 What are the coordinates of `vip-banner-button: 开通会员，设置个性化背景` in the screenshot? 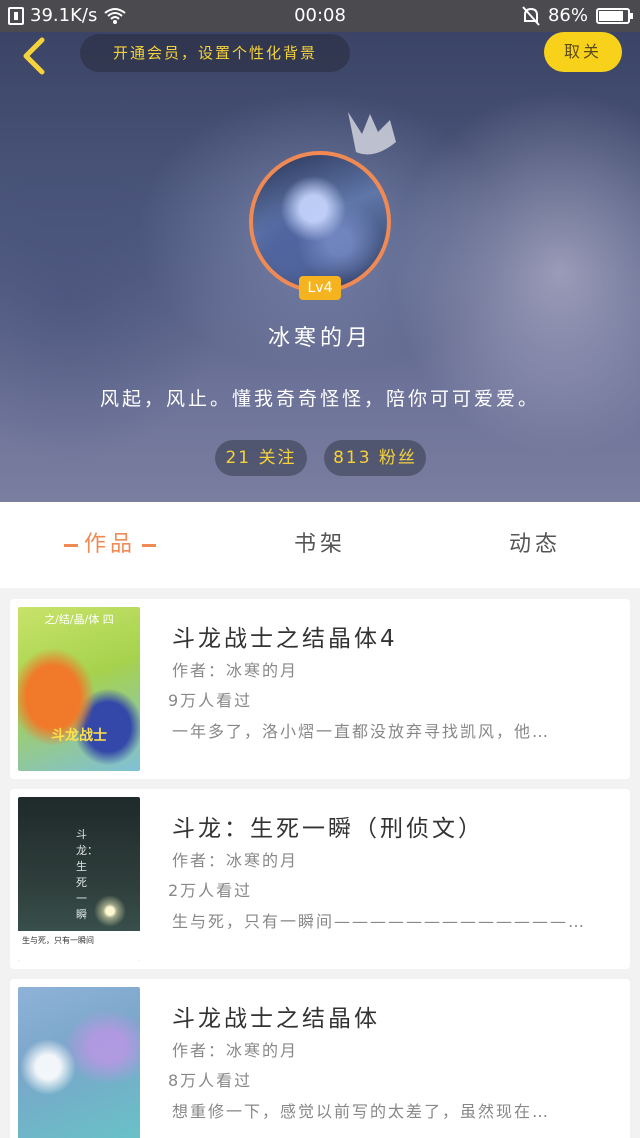 It's located at (215, 53).